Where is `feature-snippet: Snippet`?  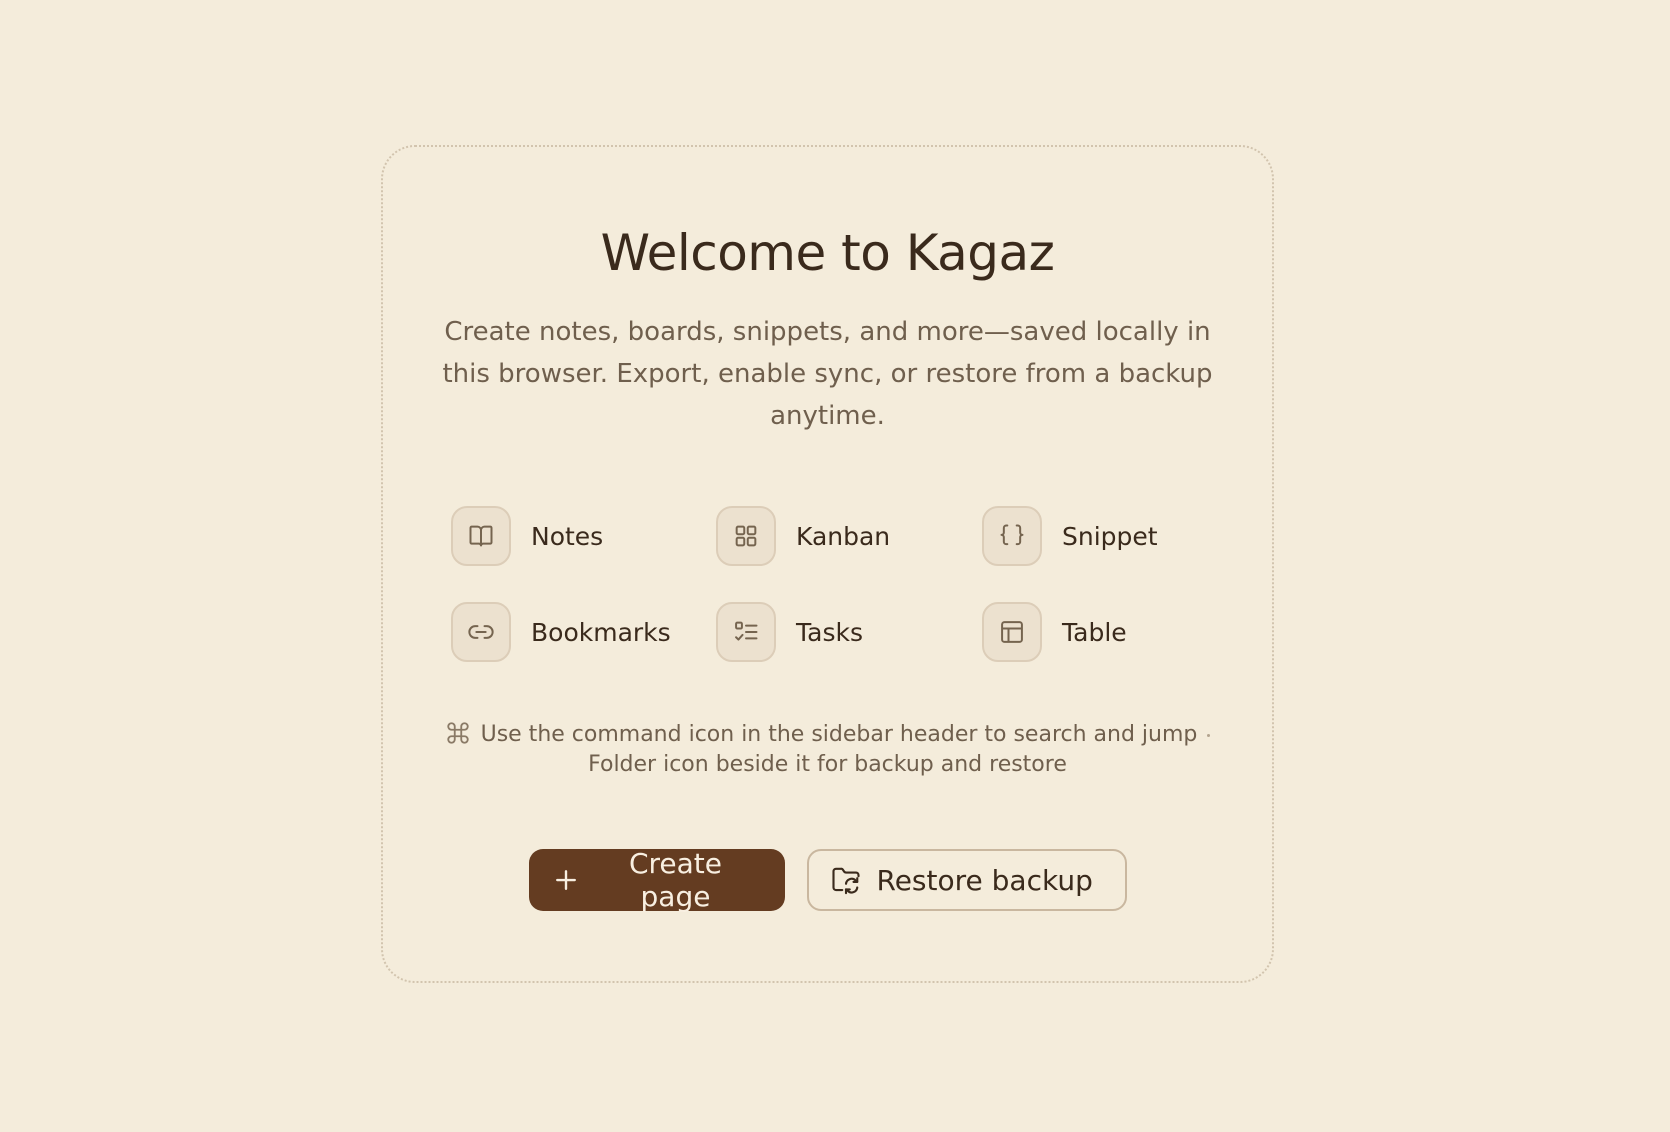
feature-snippet: Snippet is located at coordinates (1070, 536).